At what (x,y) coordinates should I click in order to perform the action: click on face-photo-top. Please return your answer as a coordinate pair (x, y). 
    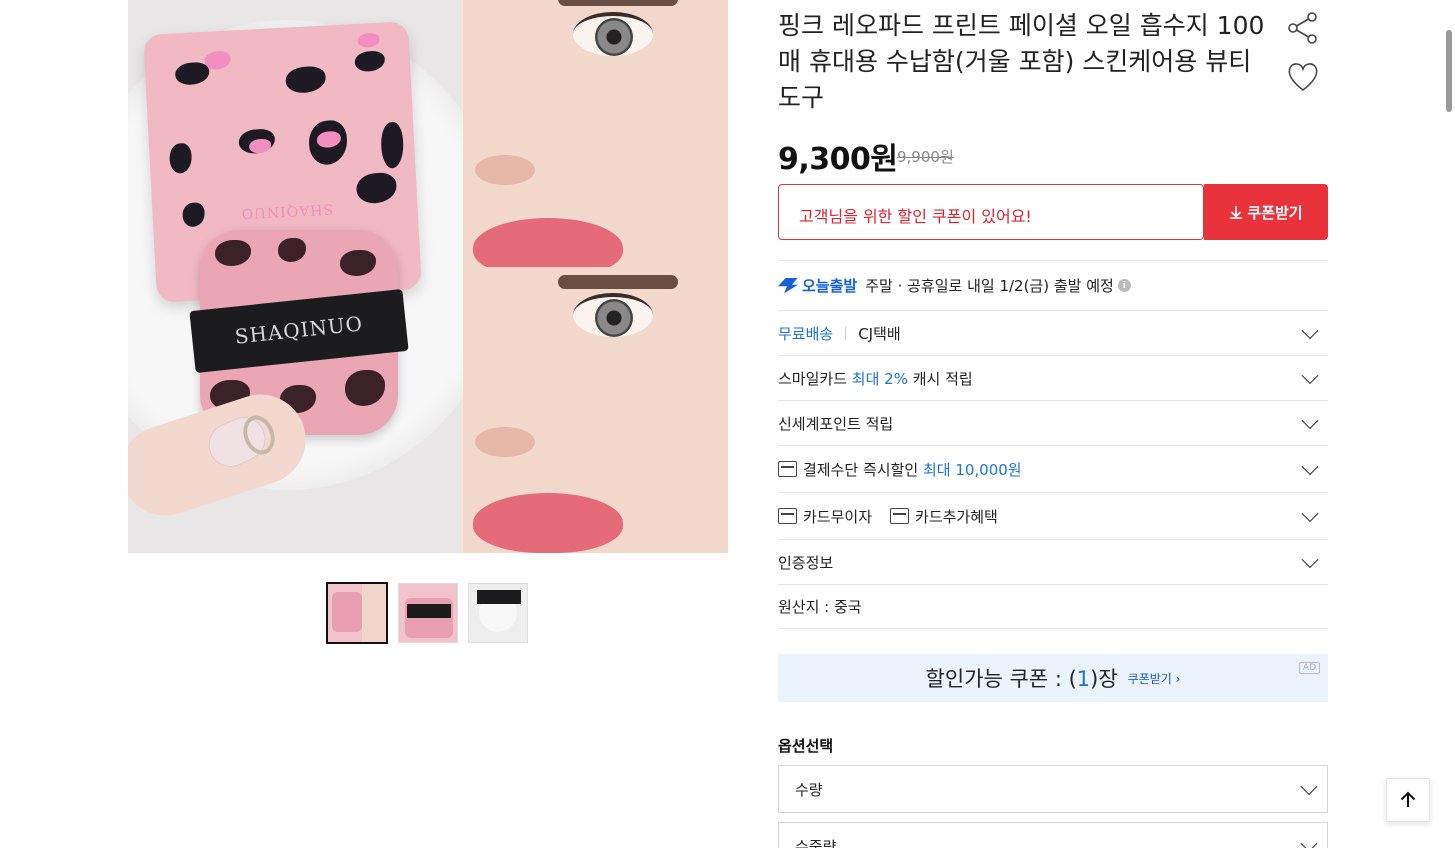
    Looking at the image, I should click on (595, 138).